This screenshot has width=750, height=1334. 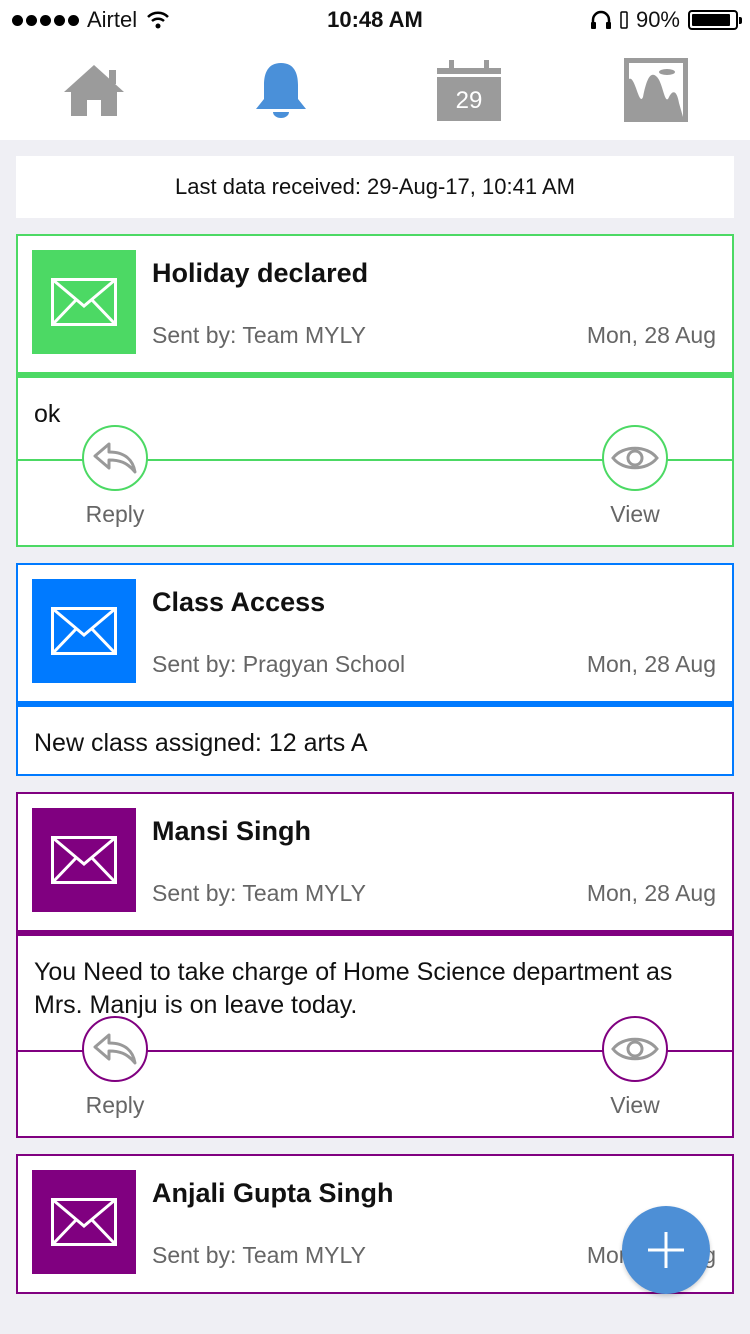 What do you see at coordinates (657, 19) in the screenshot?
I see `battery-percent: 90%` at bounding box center [657, 19].